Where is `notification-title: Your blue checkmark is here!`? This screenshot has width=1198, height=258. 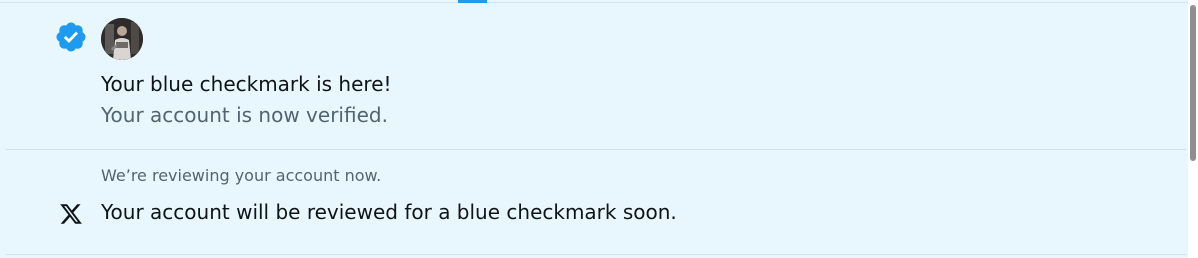
notification-title: Your blue checkmark is here! is located at coordinates (246, 84).